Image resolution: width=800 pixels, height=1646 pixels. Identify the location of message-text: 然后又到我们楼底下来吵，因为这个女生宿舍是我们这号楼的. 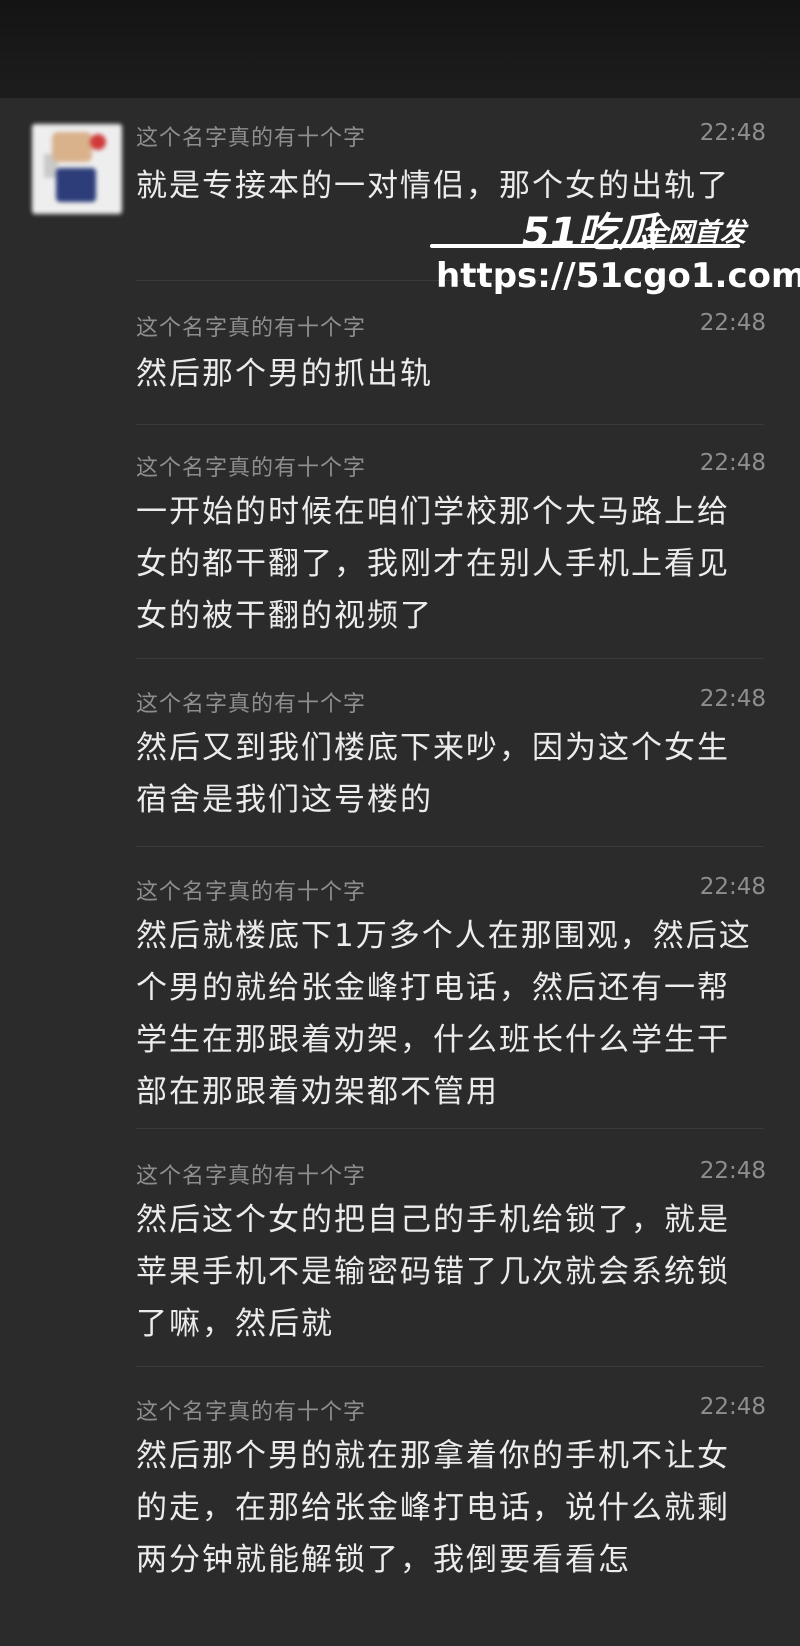
(433, 774).